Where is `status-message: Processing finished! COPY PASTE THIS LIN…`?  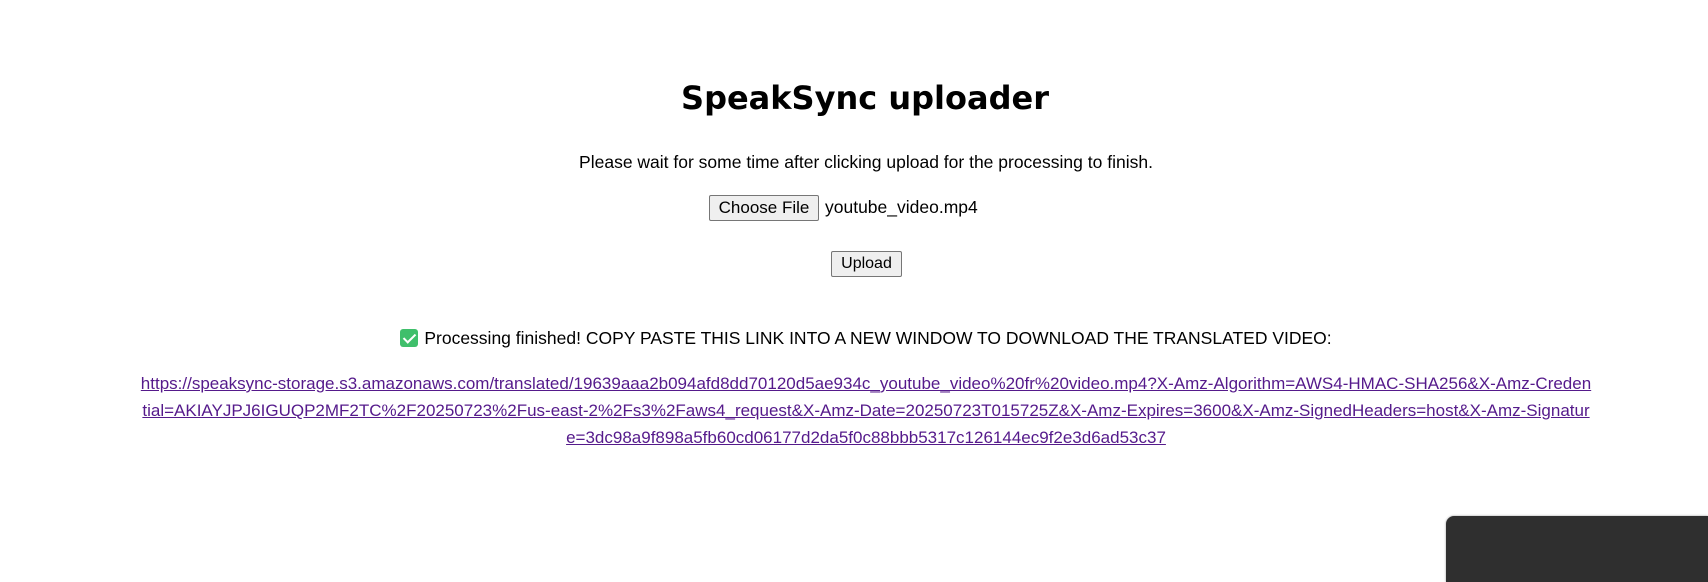
status-message: Processing finished! COPY PASTE THIS LIN… is located at coordinates (854, 338).